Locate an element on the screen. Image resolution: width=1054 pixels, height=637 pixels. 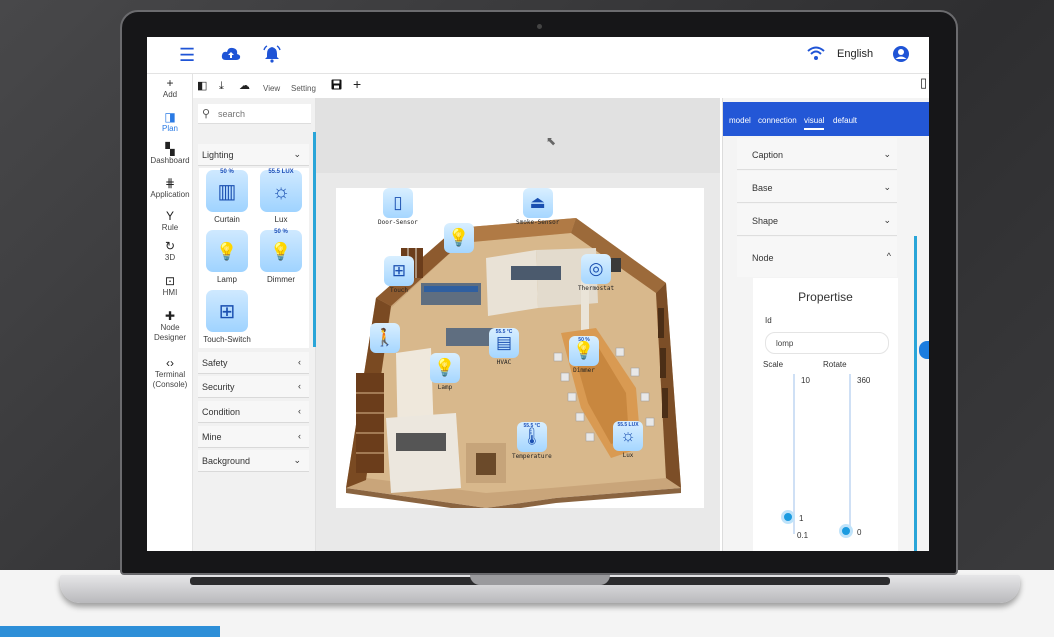
nav-item-rule: Y Rule is located at coordinates (170, 221).